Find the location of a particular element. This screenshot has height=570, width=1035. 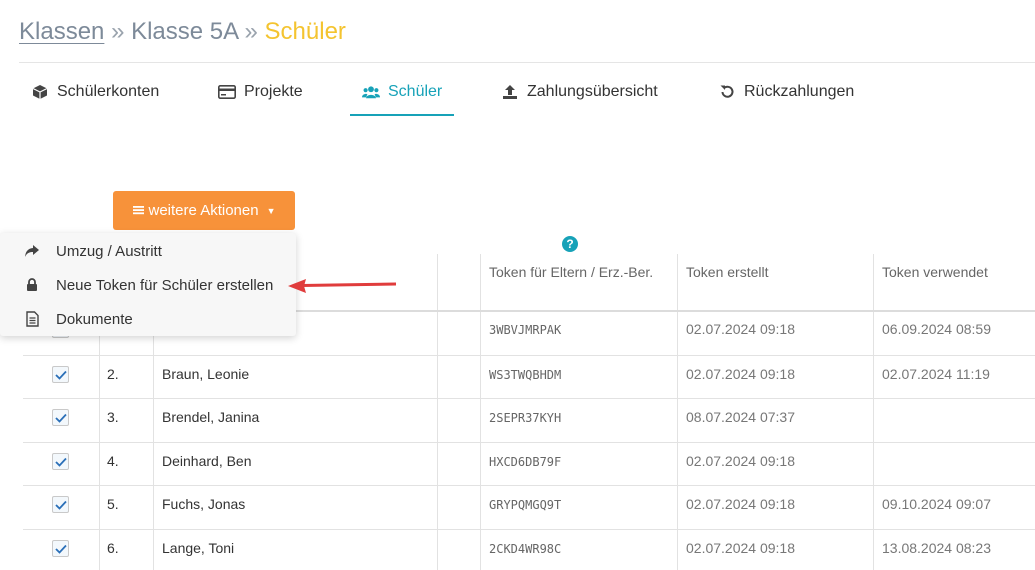

share-arrow-icon is located at coordinates (32, 251).